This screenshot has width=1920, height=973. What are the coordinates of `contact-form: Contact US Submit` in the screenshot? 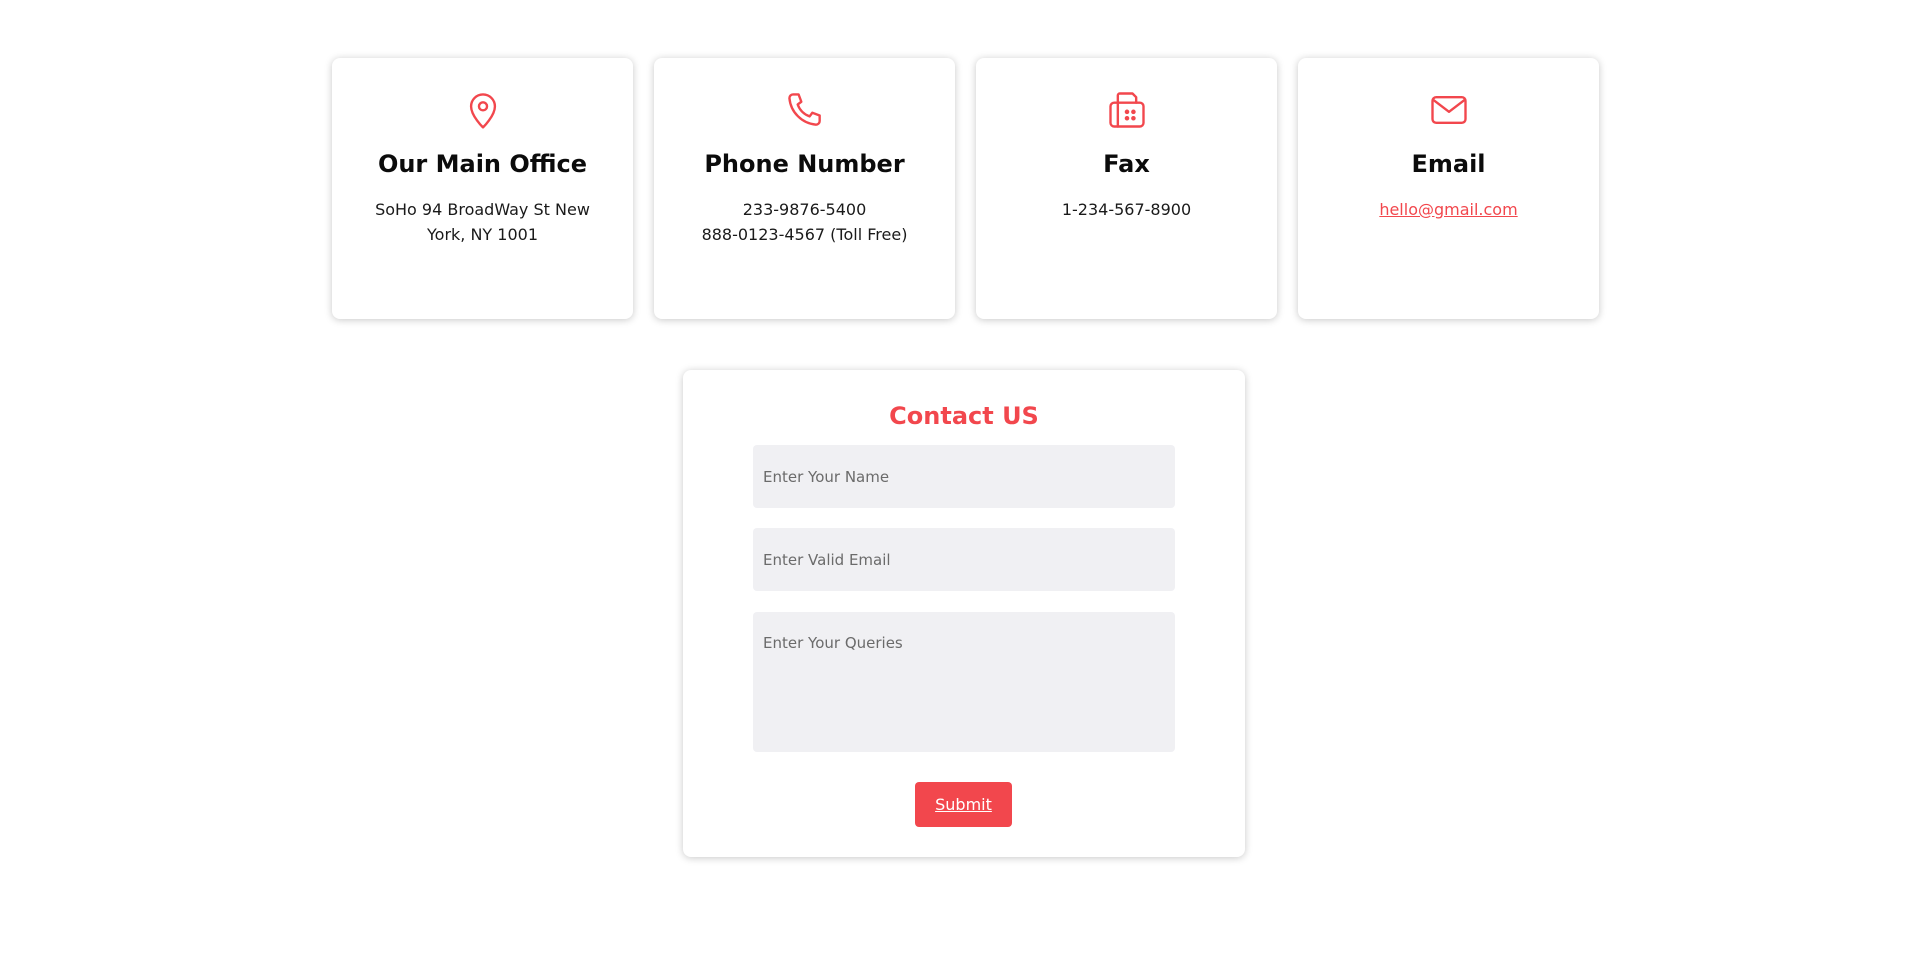 It's located at (964, 613).